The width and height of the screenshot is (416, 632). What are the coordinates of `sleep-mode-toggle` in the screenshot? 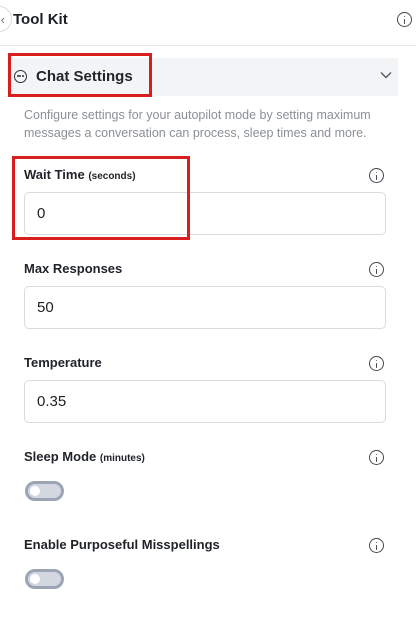 It's located at (44, 491).